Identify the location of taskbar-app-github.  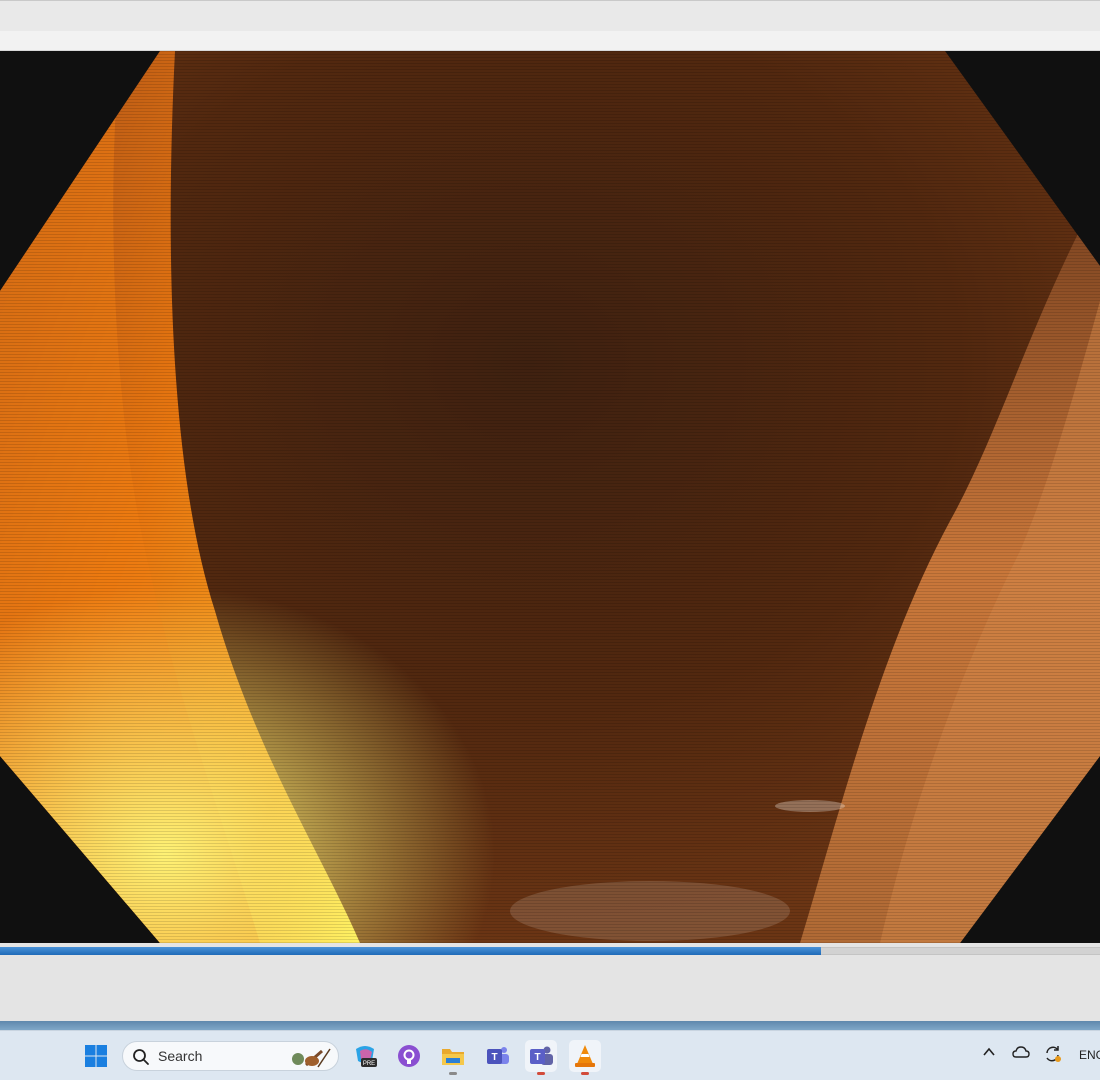
(409, 1056).